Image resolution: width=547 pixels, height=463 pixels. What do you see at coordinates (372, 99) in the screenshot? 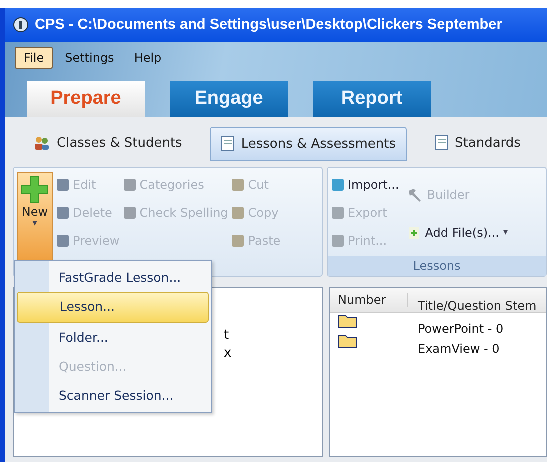
I see `main-tab: Report` at bounding box center [372, 99].